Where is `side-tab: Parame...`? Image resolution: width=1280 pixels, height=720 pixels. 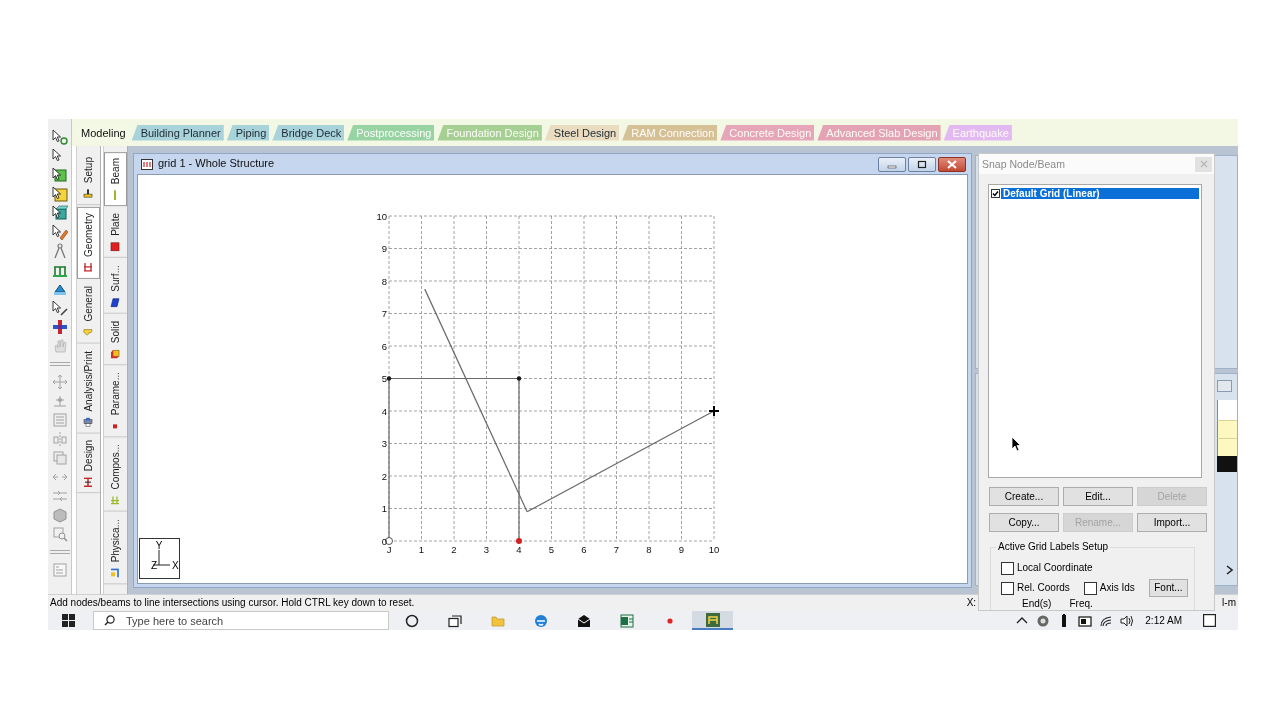
side-tab: Parame... is located at coordinates (115, 402).